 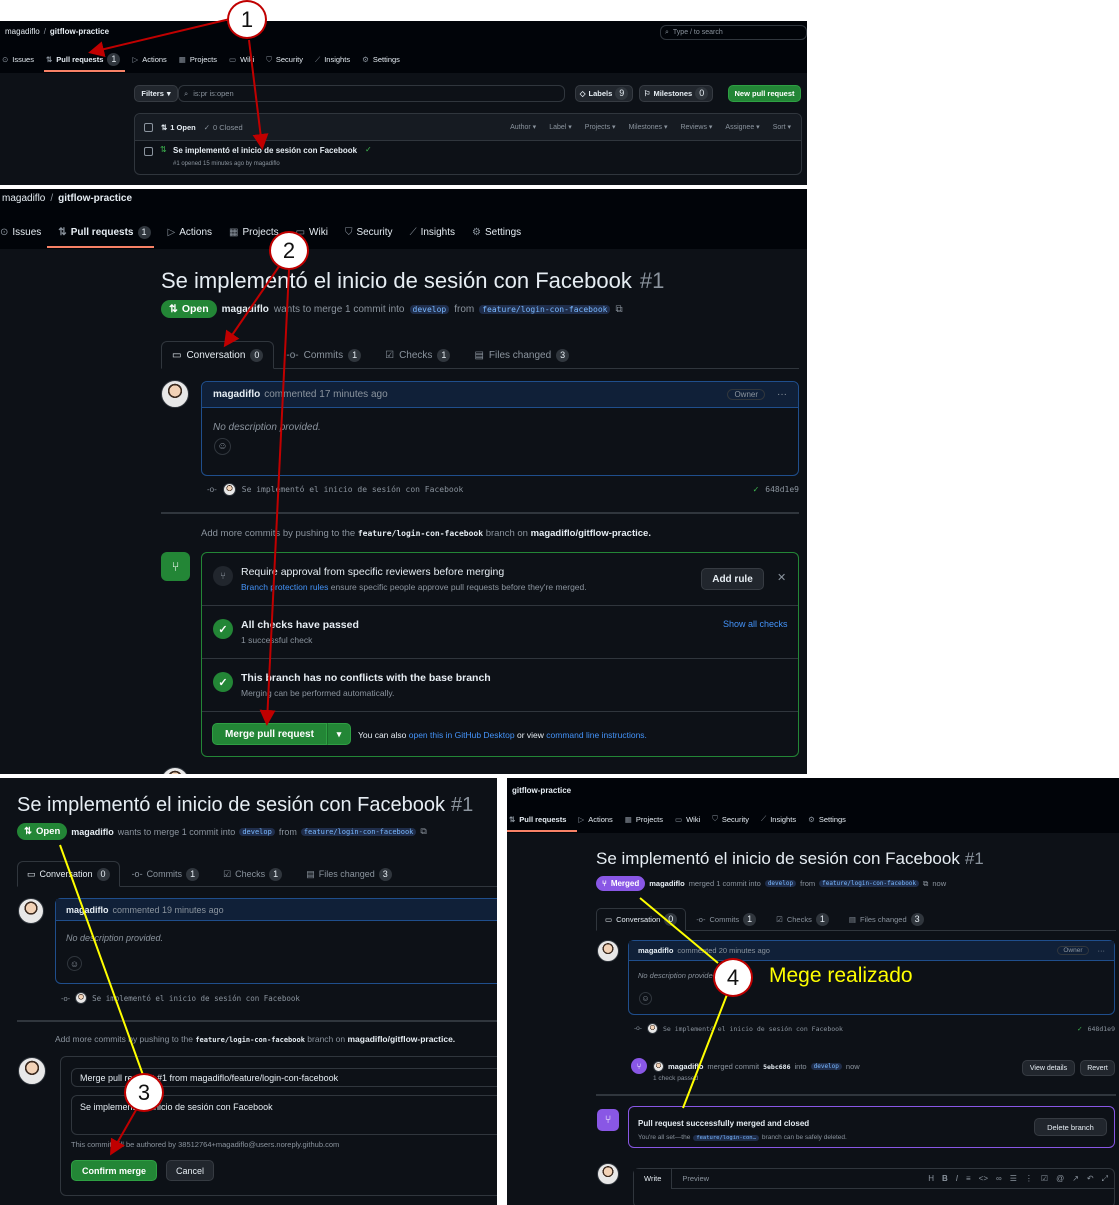 What do you see at coordinates (114, 1170) in the screenshot?
I see `confirm-merge-button: Confirm merge` at bounding box center [114, 1170].